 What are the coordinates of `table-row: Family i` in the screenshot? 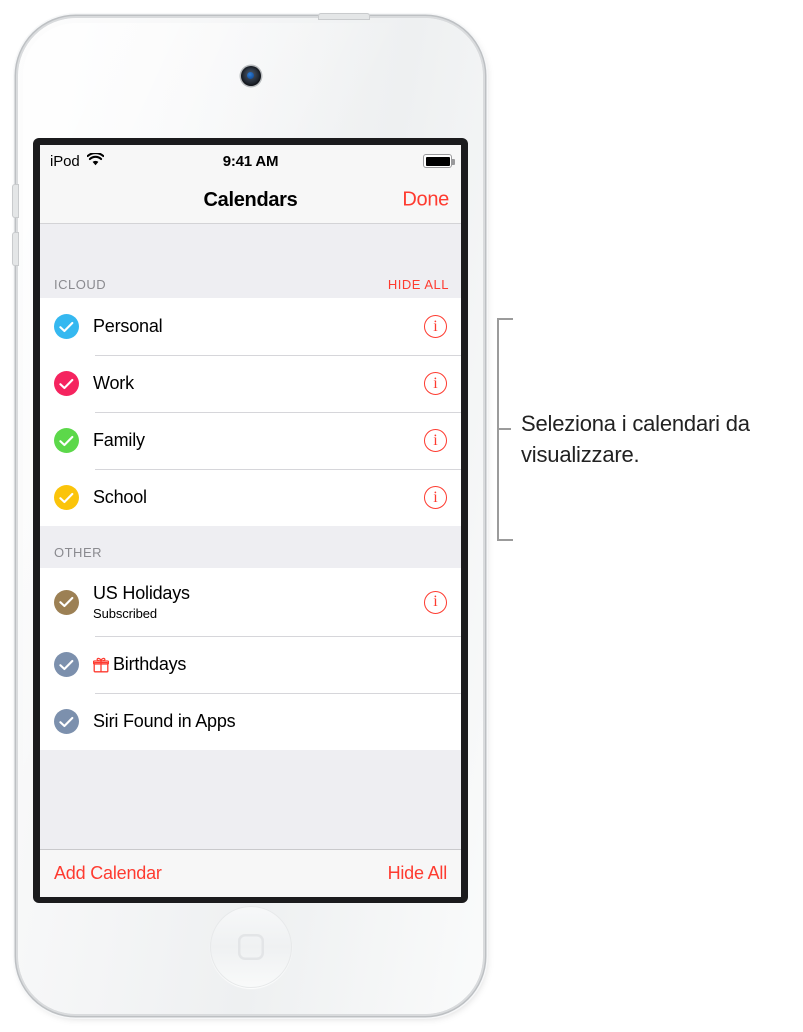 It's located at (250, 440).